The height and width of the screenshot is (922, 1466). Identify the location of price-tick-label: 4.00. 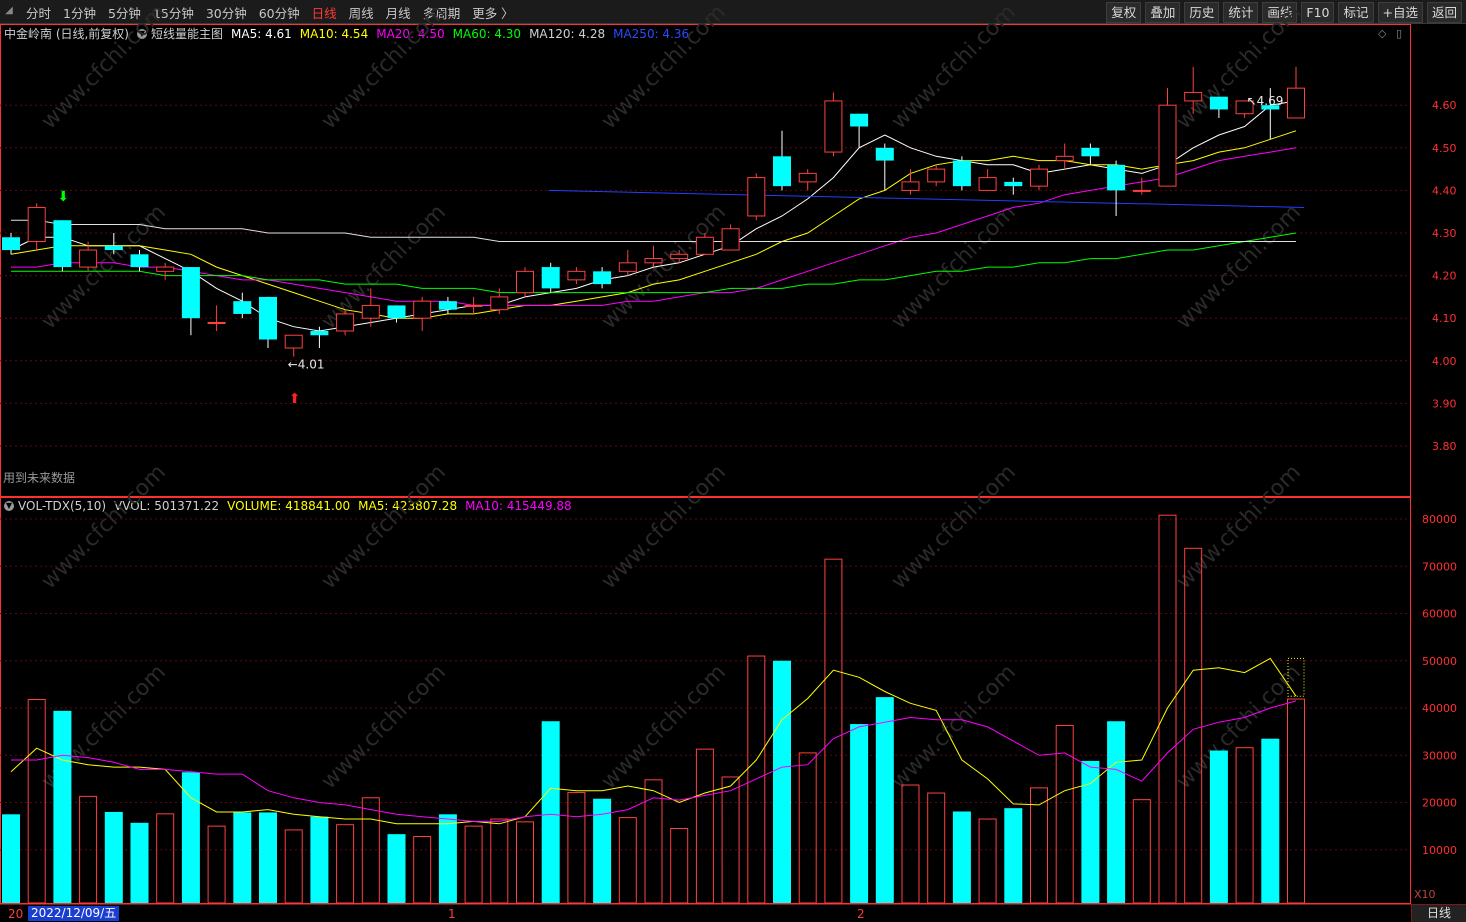
(1444, 361).